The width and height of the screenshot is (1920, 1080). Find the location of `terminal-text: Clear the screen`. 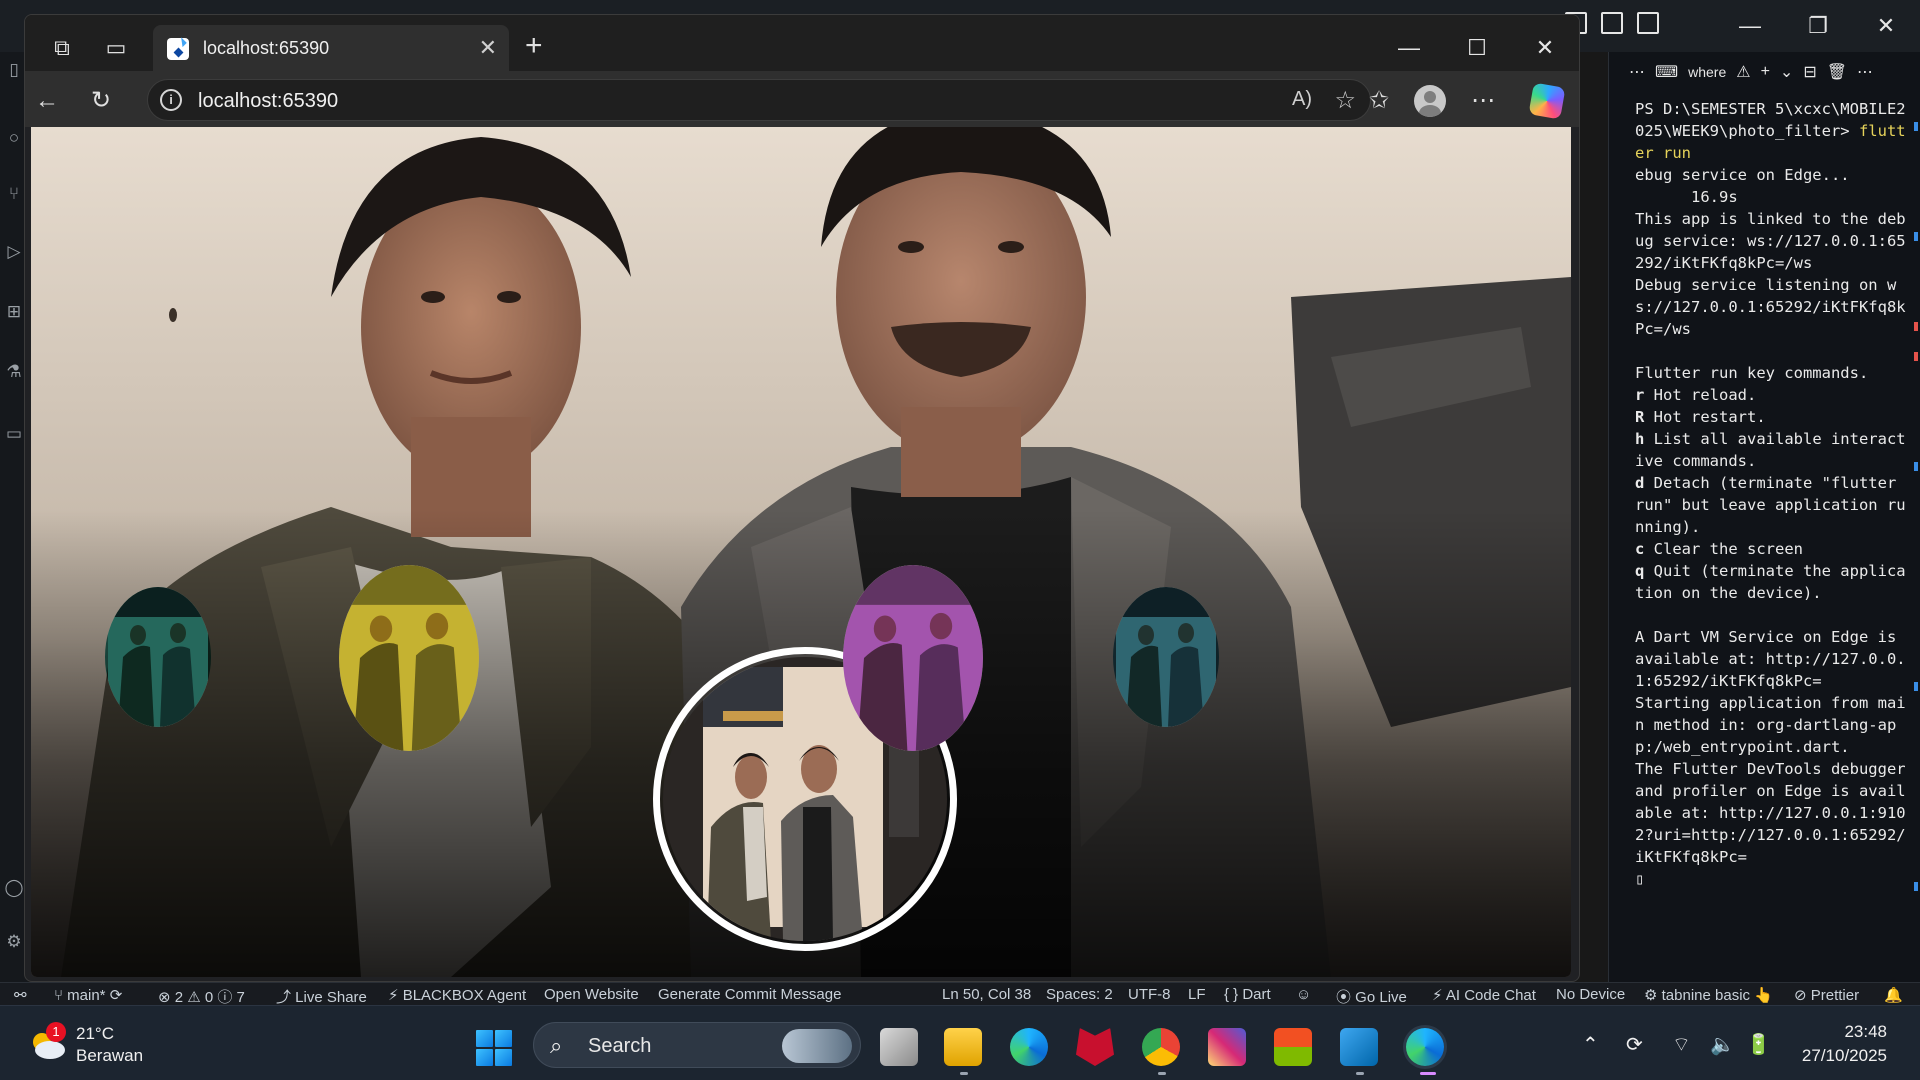

terminal-text: Clear the screen is located at coordinates (1723, 549).